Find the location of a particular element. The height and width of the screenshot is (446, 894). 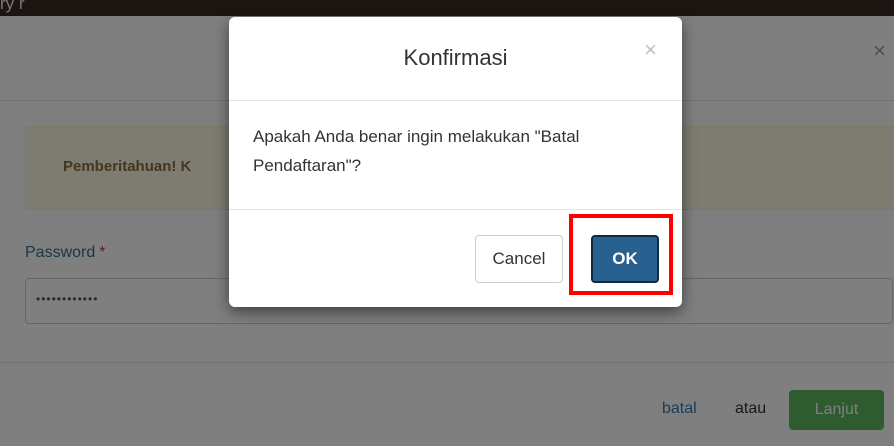

confirm-message-line-1: Apakah Anda benar ingin melakukan "Batal is located at coordinates (416, 136).